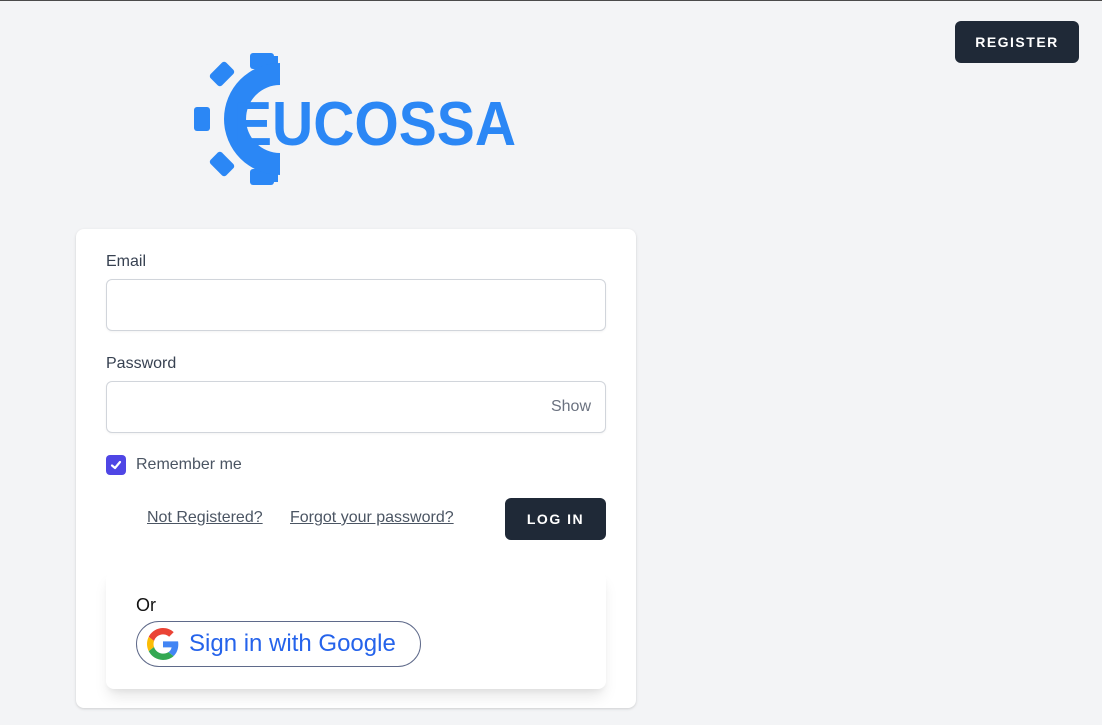 The image size is (1102, 725). What do you see at coordinates (146, 605) in the screenshot?
I see `or-divider-text: Or` at bounding box center [146, 605].